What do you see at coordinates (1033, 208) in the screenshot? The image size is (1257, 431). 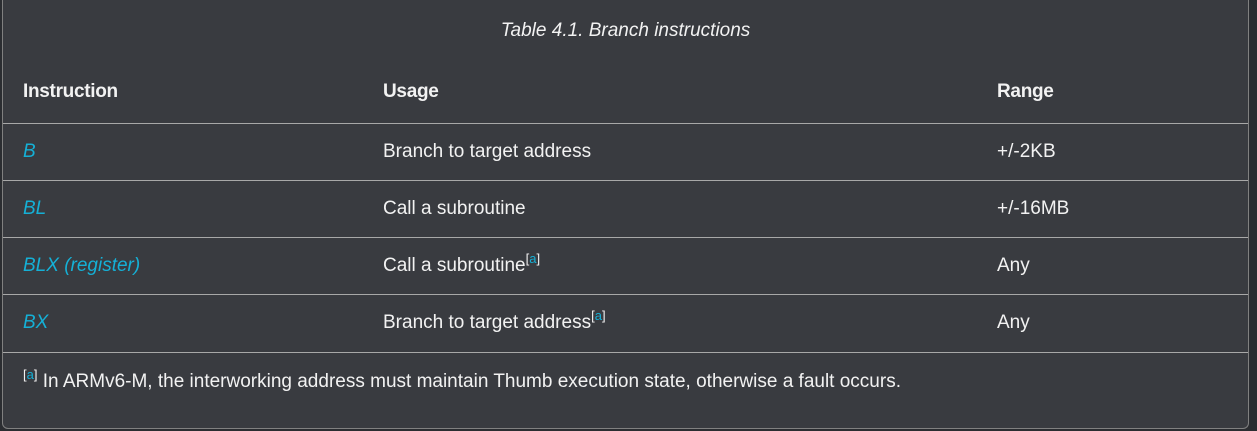 I see `range-cell: +/-16MB` at bounding box center [1033, 208].